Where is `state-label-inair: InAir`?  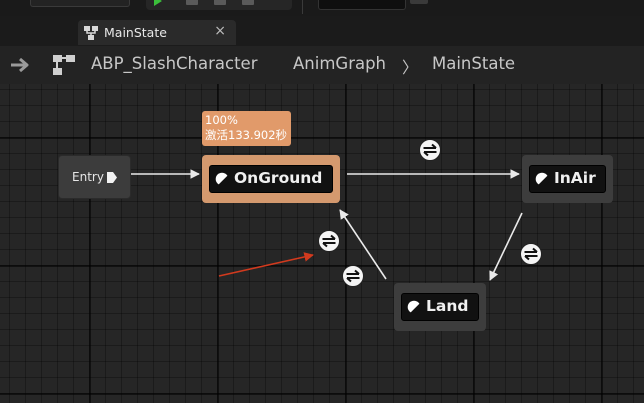 state-label-inair: InAir is located at coordinates (575, 178).